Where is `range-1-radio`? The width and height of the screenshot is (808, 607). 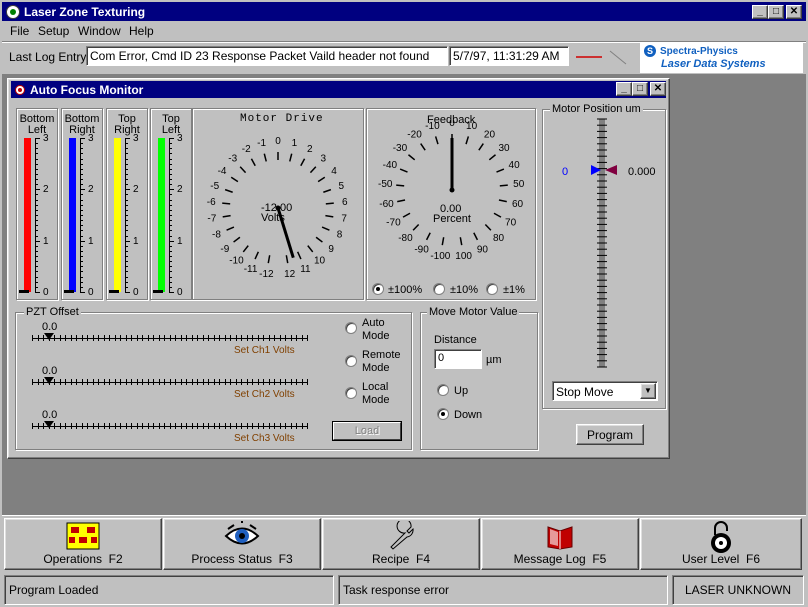
range-1-radio is located at coordinates (492, 289).